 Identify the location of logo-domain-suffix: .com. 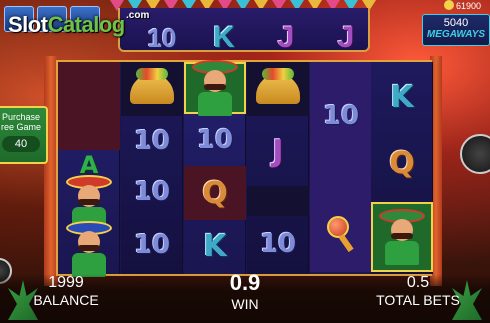
(138, 15).